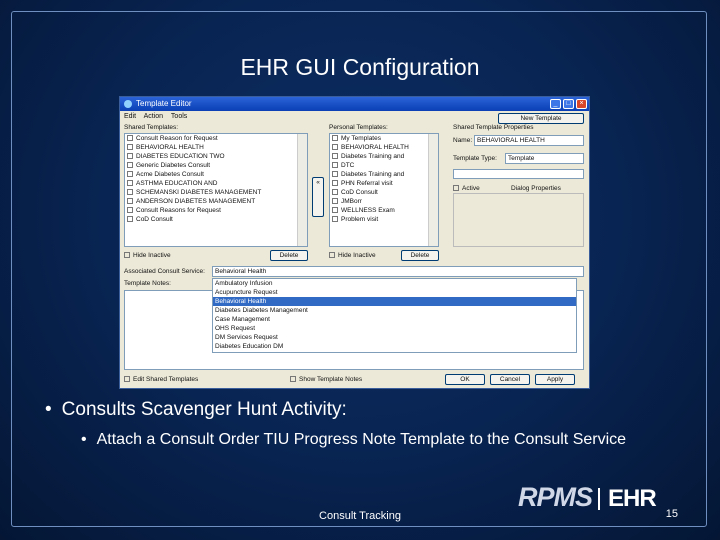  What do you see at coordinates (420, 255) in the screenshot?
I see `delete-personal-button: Delete` at bounding box center [420, 255].